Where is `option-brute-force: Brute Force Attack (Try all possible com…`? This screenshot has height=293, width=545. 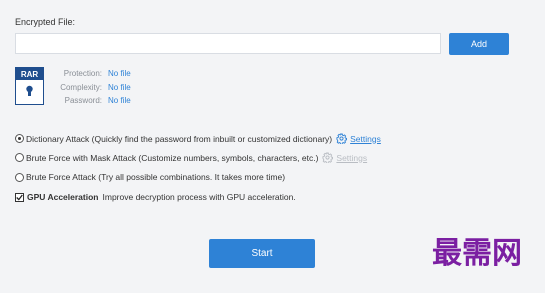 option-brute-force: Brute Force Attack (Try all possible com… is located at coordinates (150, 177).